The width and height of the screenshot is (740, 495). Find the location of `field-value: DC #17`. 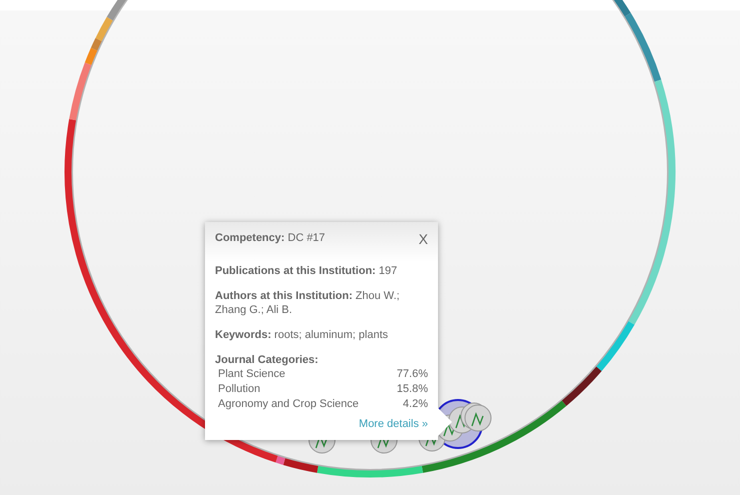

field-value: DC #17 is located at coordinates (307, 238).